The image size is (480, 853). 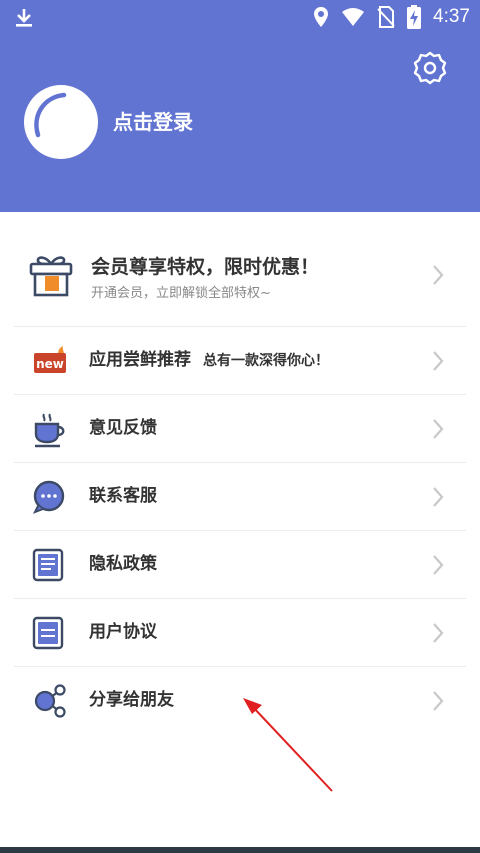 What do you see at coordinates (153, 122) in the screenshot?
I see `login-link: 点击登录` at bounding box center [153, 122].